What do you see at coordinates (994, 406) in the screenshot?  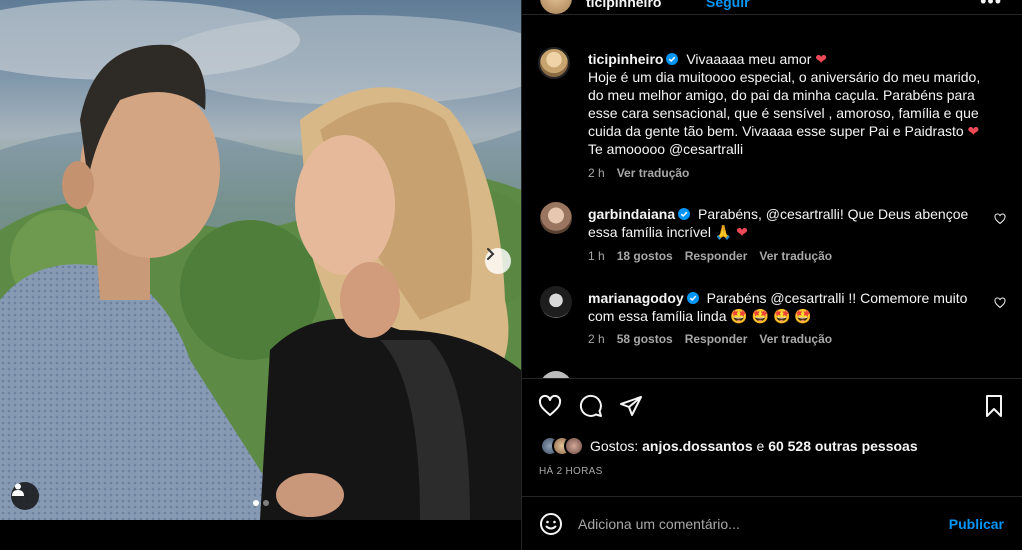 I see `bookmark-icon` at bounding box center [994, 406].